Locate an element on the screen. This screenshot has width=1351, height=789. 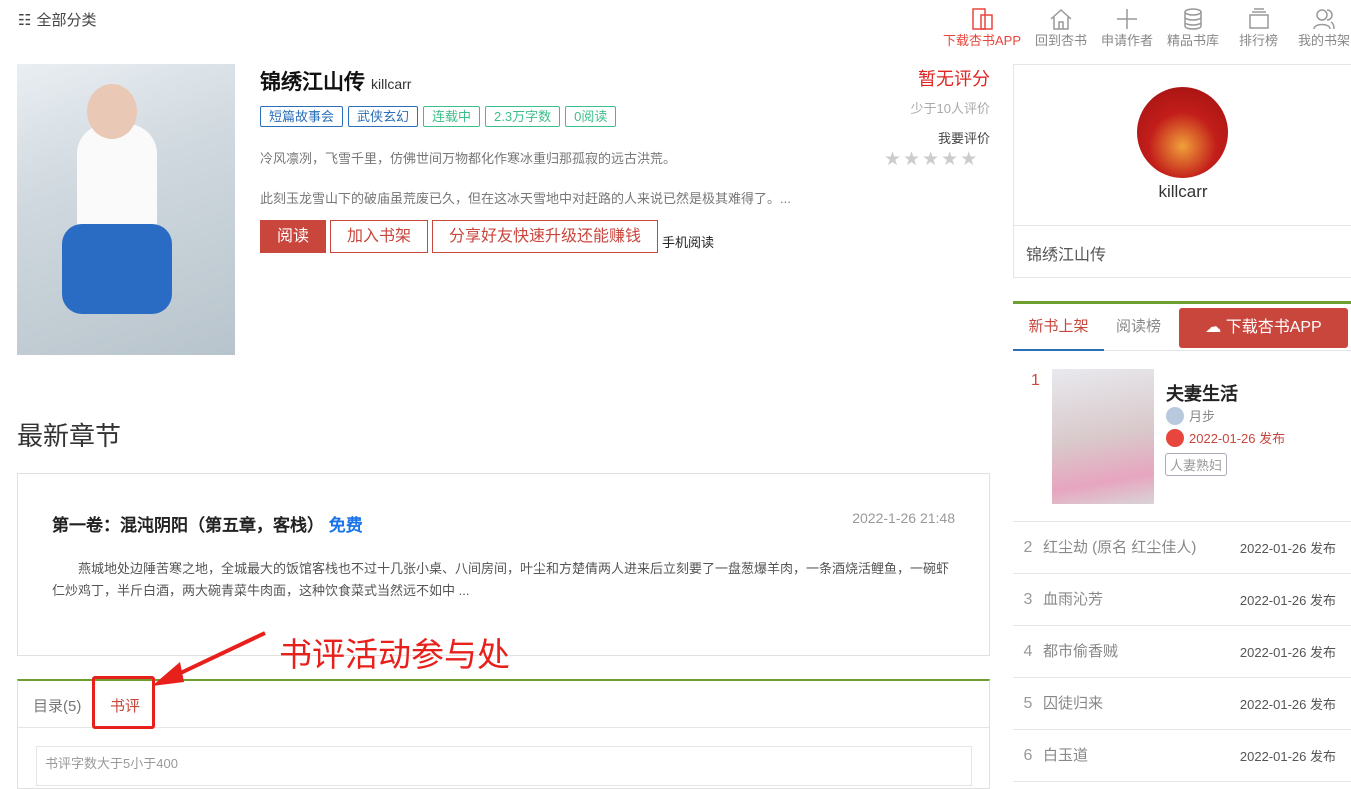
list-icon: ☷ is located at coordinates (25, 20).